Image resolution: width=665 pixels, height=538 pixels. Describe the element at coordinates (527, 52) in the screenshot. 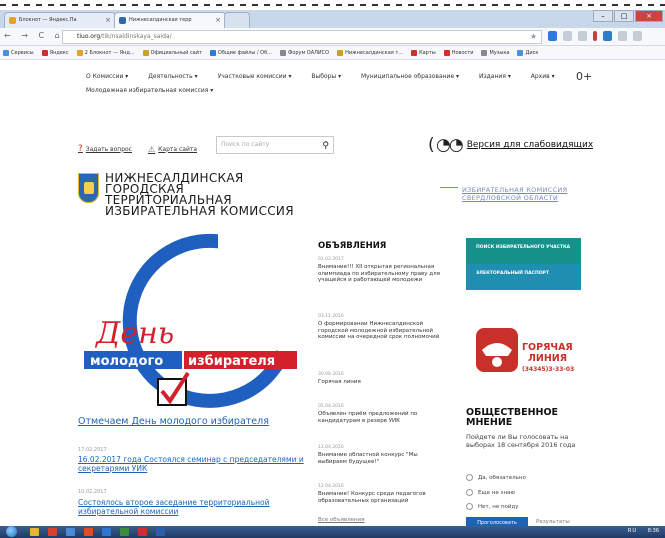

I see `bookmark-item: Диск` at that location.